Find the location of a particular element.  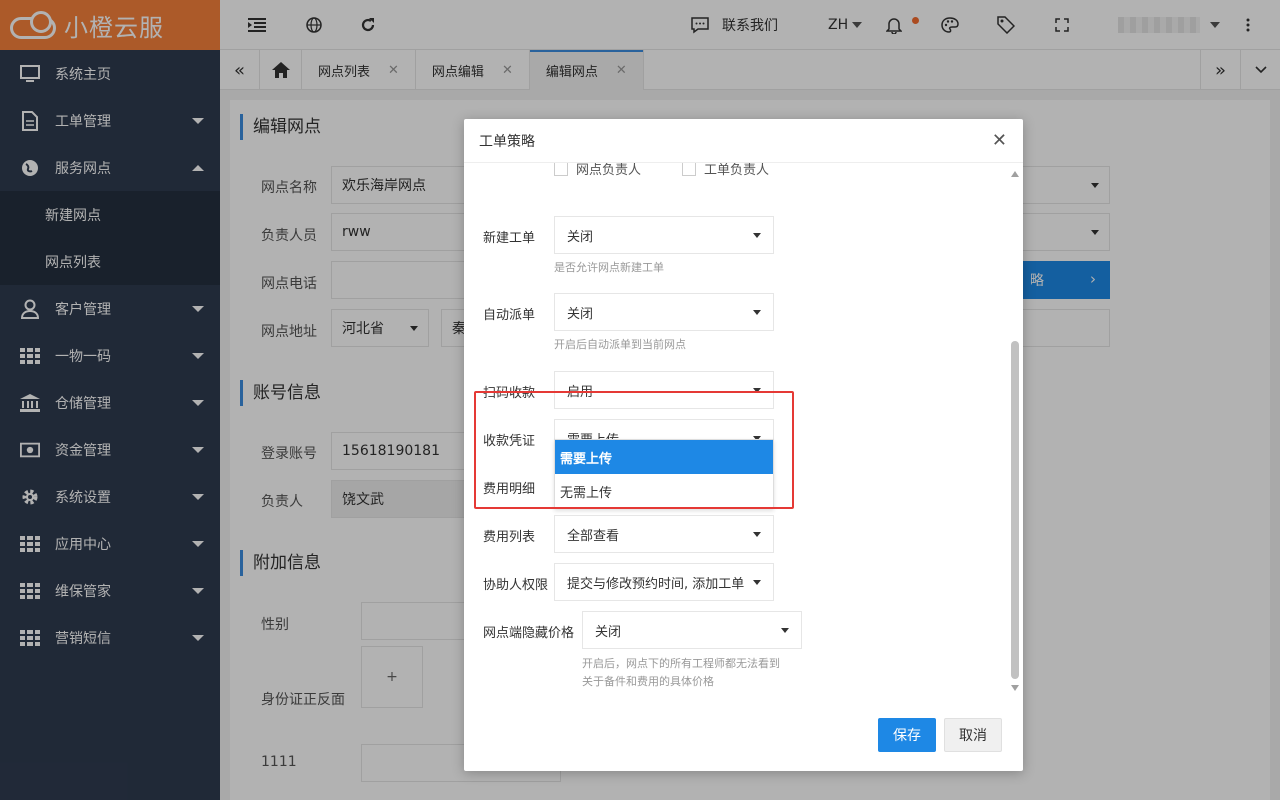

checkbox-point-owner: 网点负责人 is located at coordinates (597, 170).